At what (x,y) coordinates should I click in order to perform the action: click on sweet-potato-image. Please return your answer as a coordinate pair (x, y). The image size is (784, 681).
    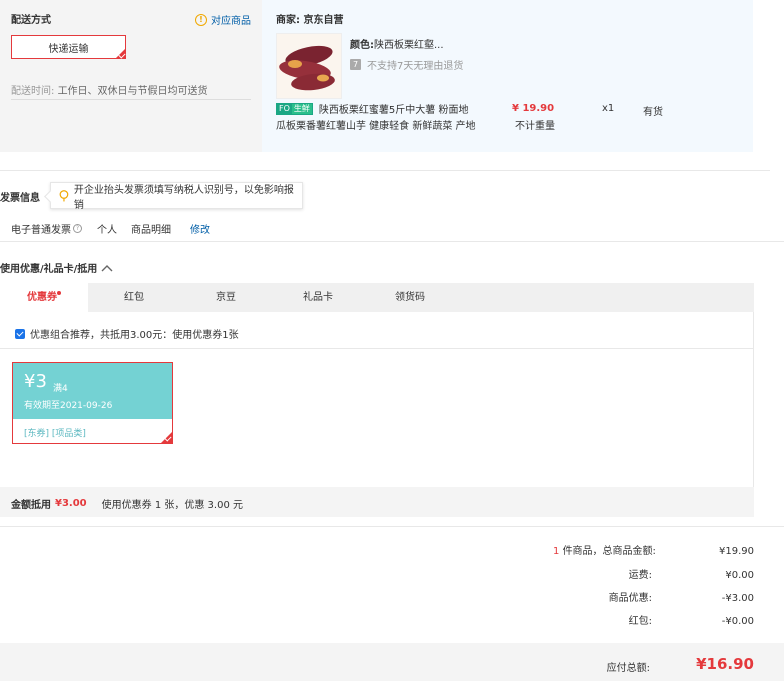
    Looking at the image, I should click on (309, 66).